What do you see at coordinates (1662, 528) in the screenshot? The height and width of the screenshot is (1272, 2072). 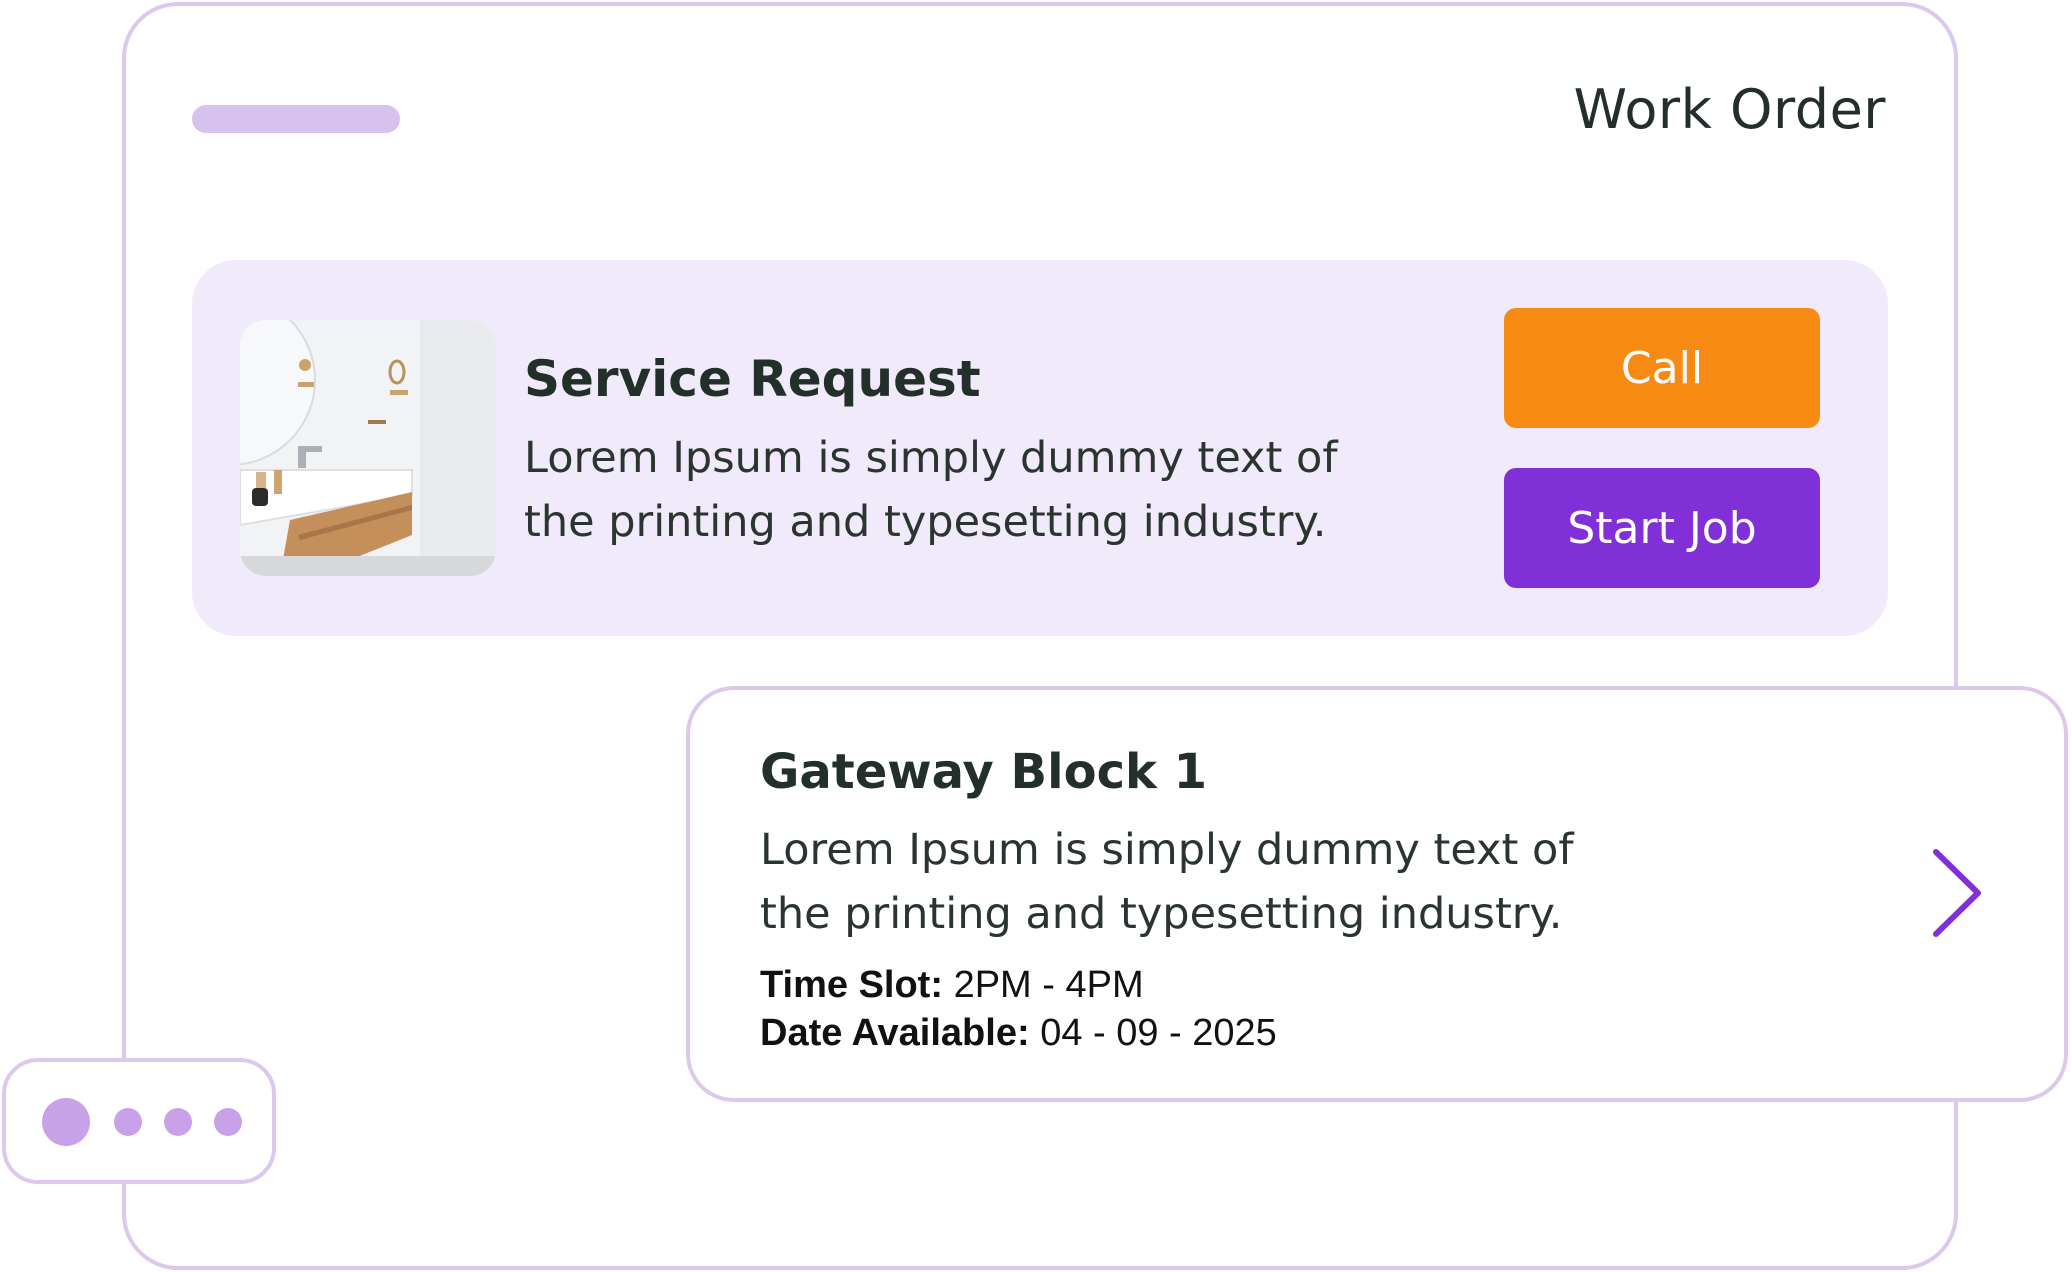 I see `start-job-button: Start Job` at bounding box center [1662, 528].